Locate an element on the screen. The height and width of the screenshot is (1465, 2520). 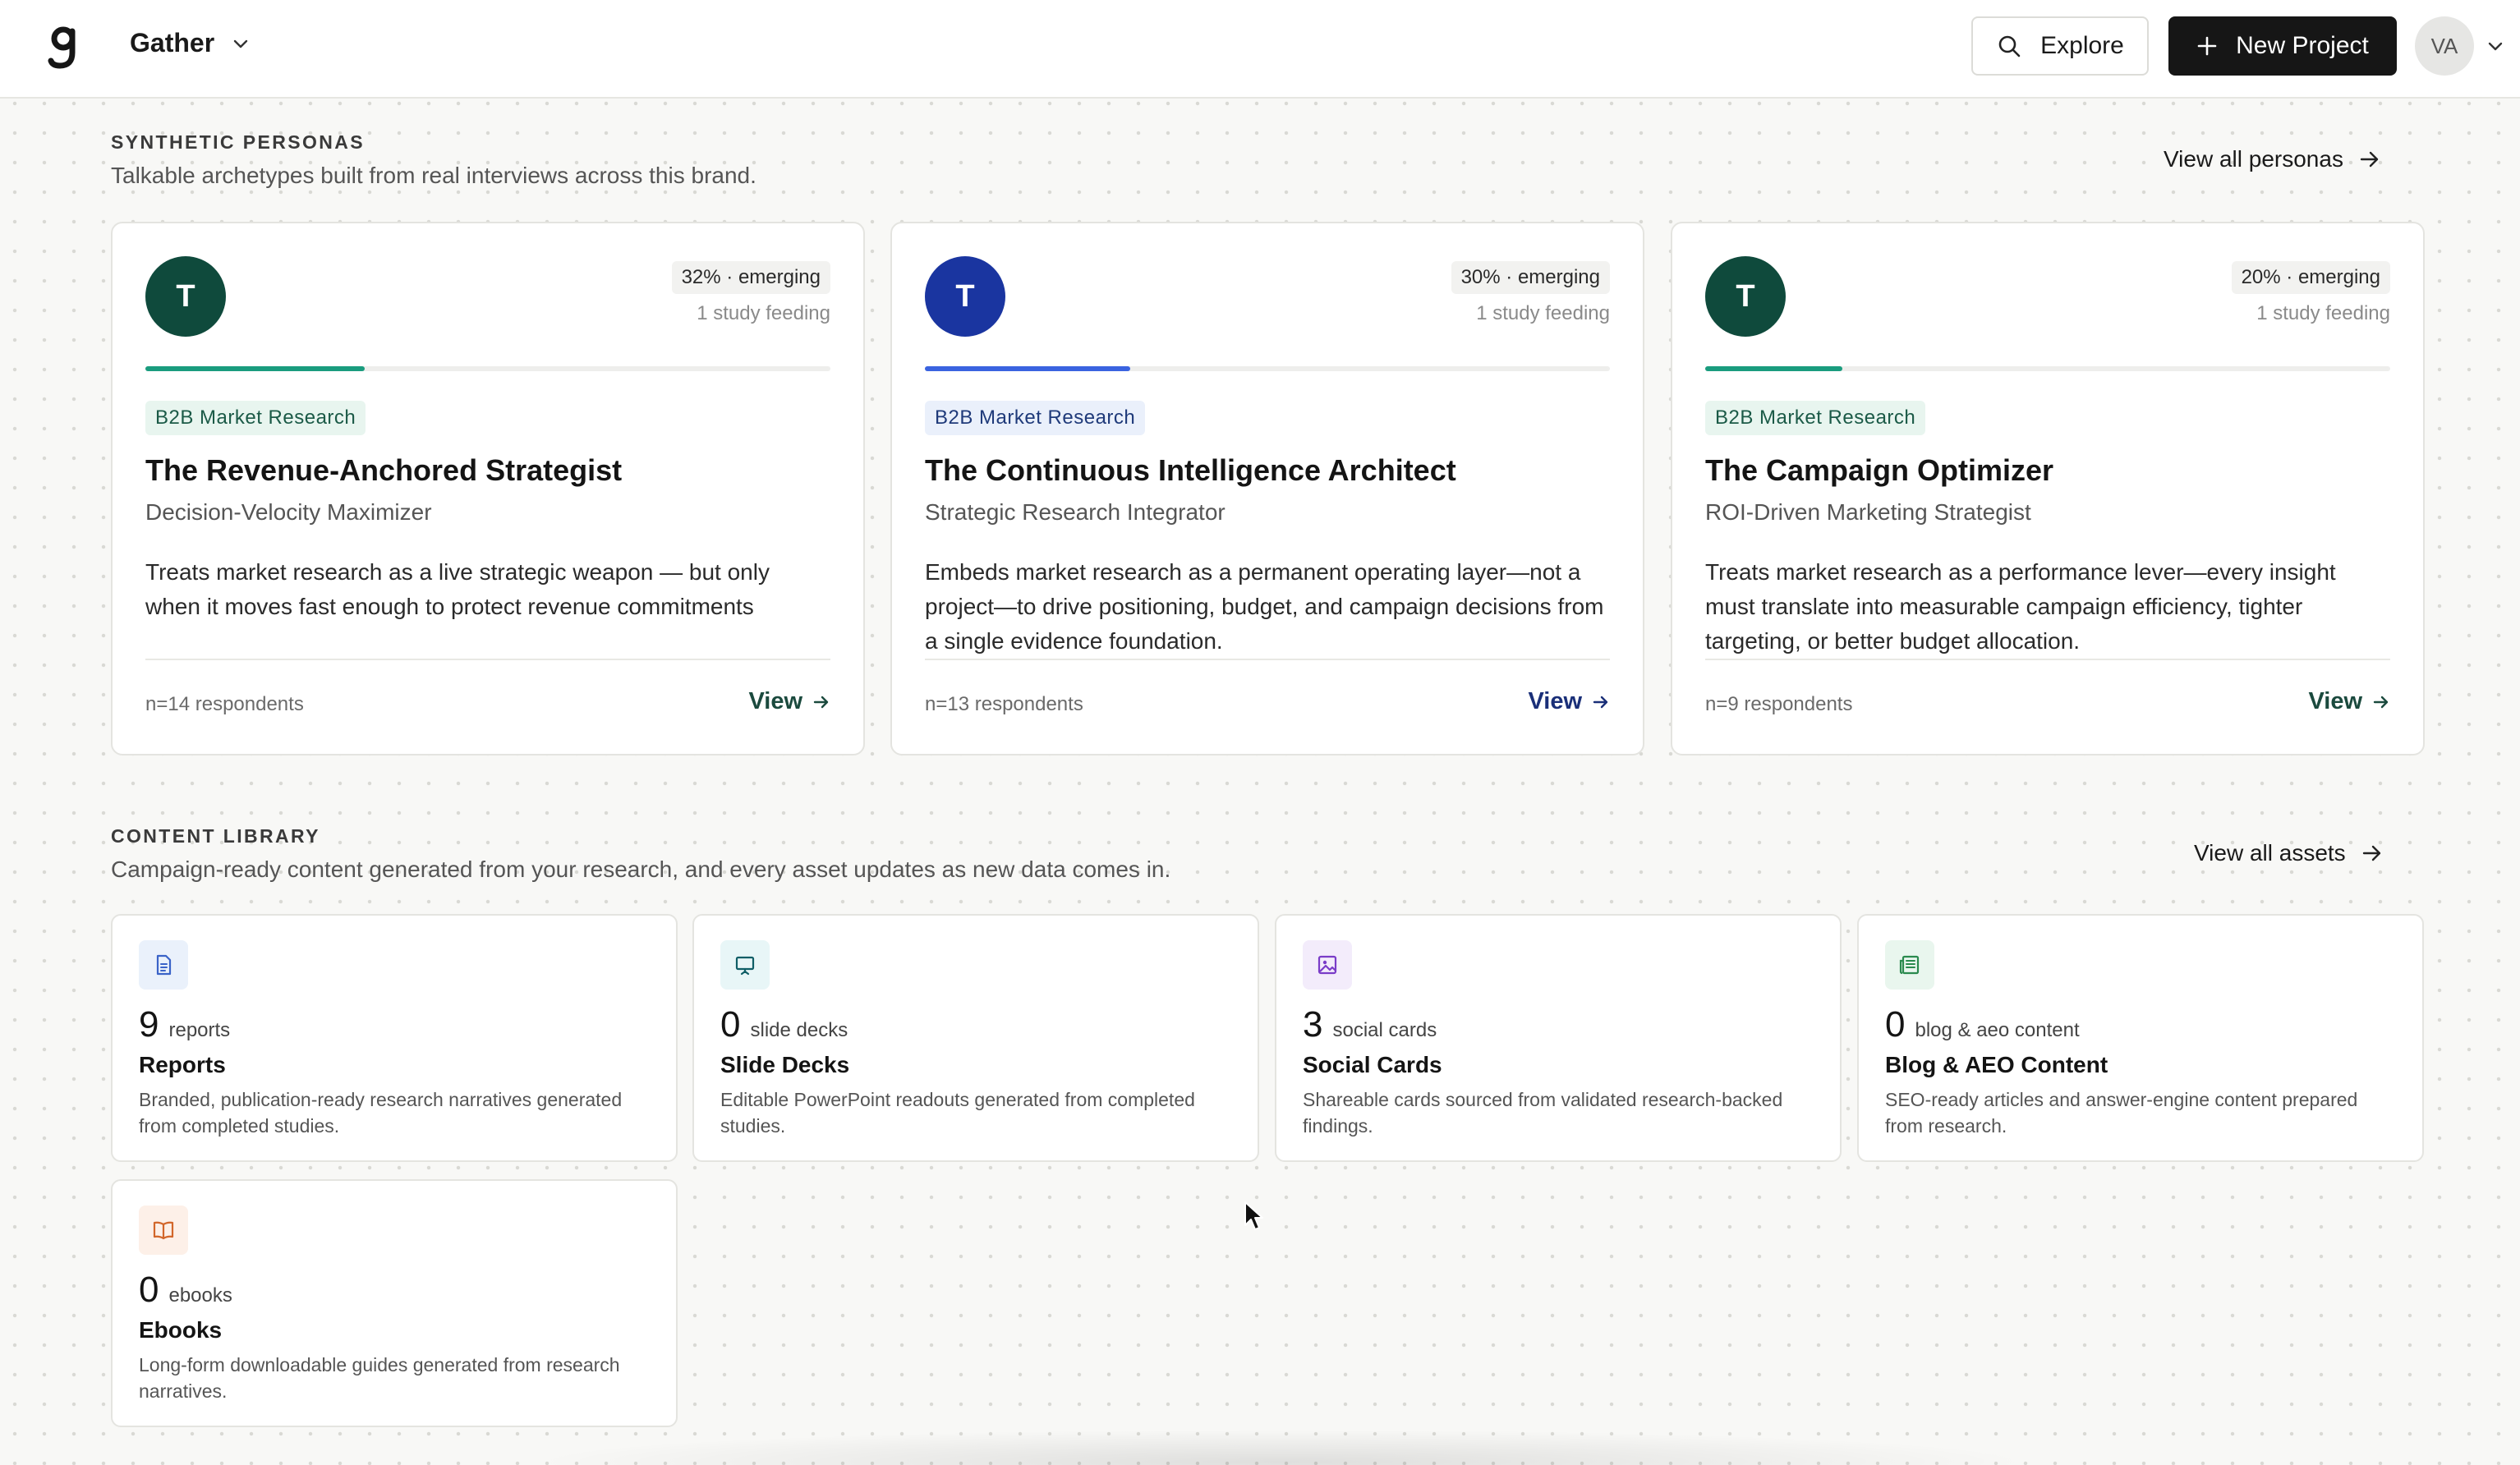
content-title: Social Cards is located at coordinates (1372, 1064).